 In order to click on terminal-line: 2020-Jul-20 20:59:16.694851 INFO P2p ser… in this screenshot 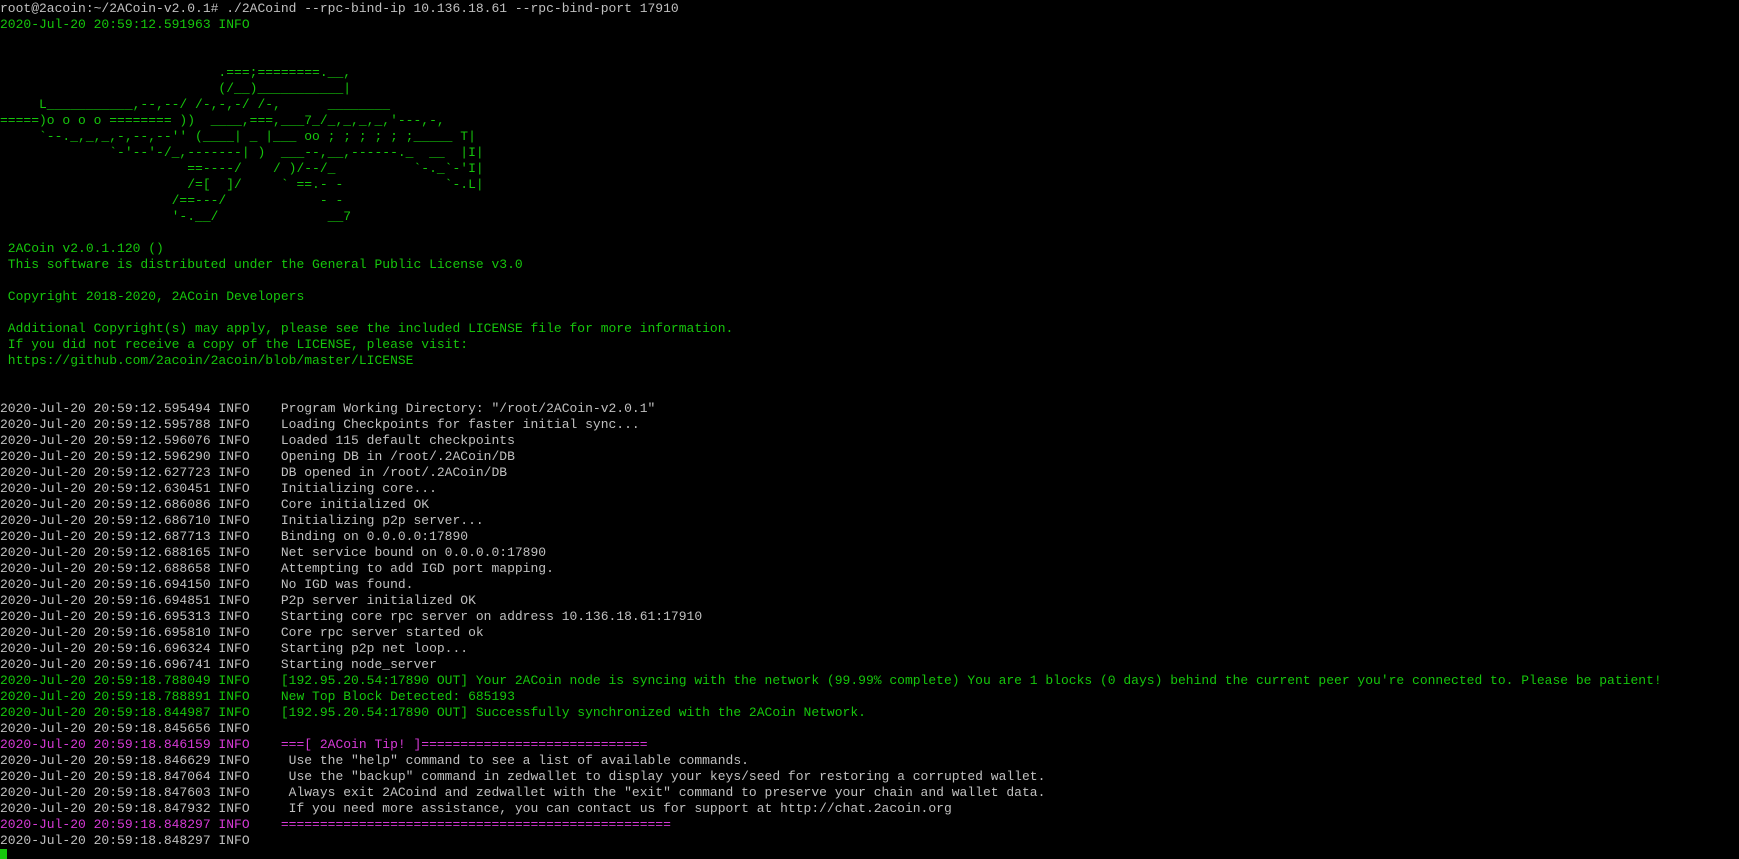, I will do `click(238, 600)`.